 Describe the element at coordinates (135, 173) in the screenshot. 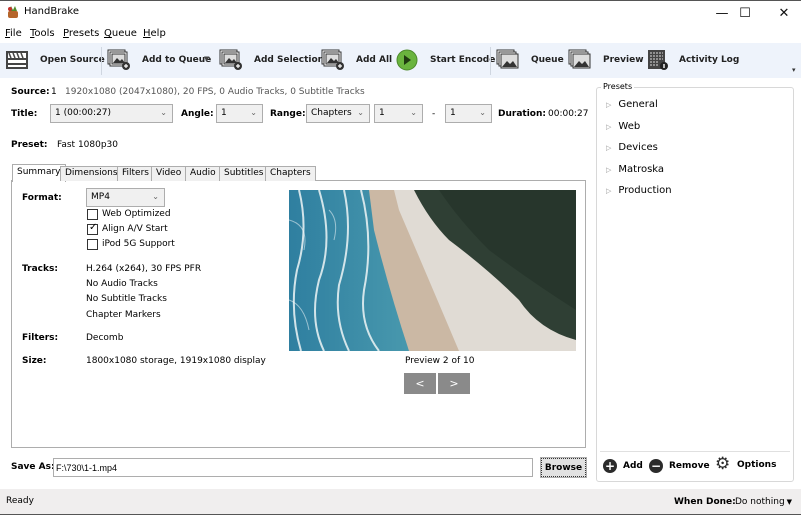

I see `tab-filters: Filters` at that location.